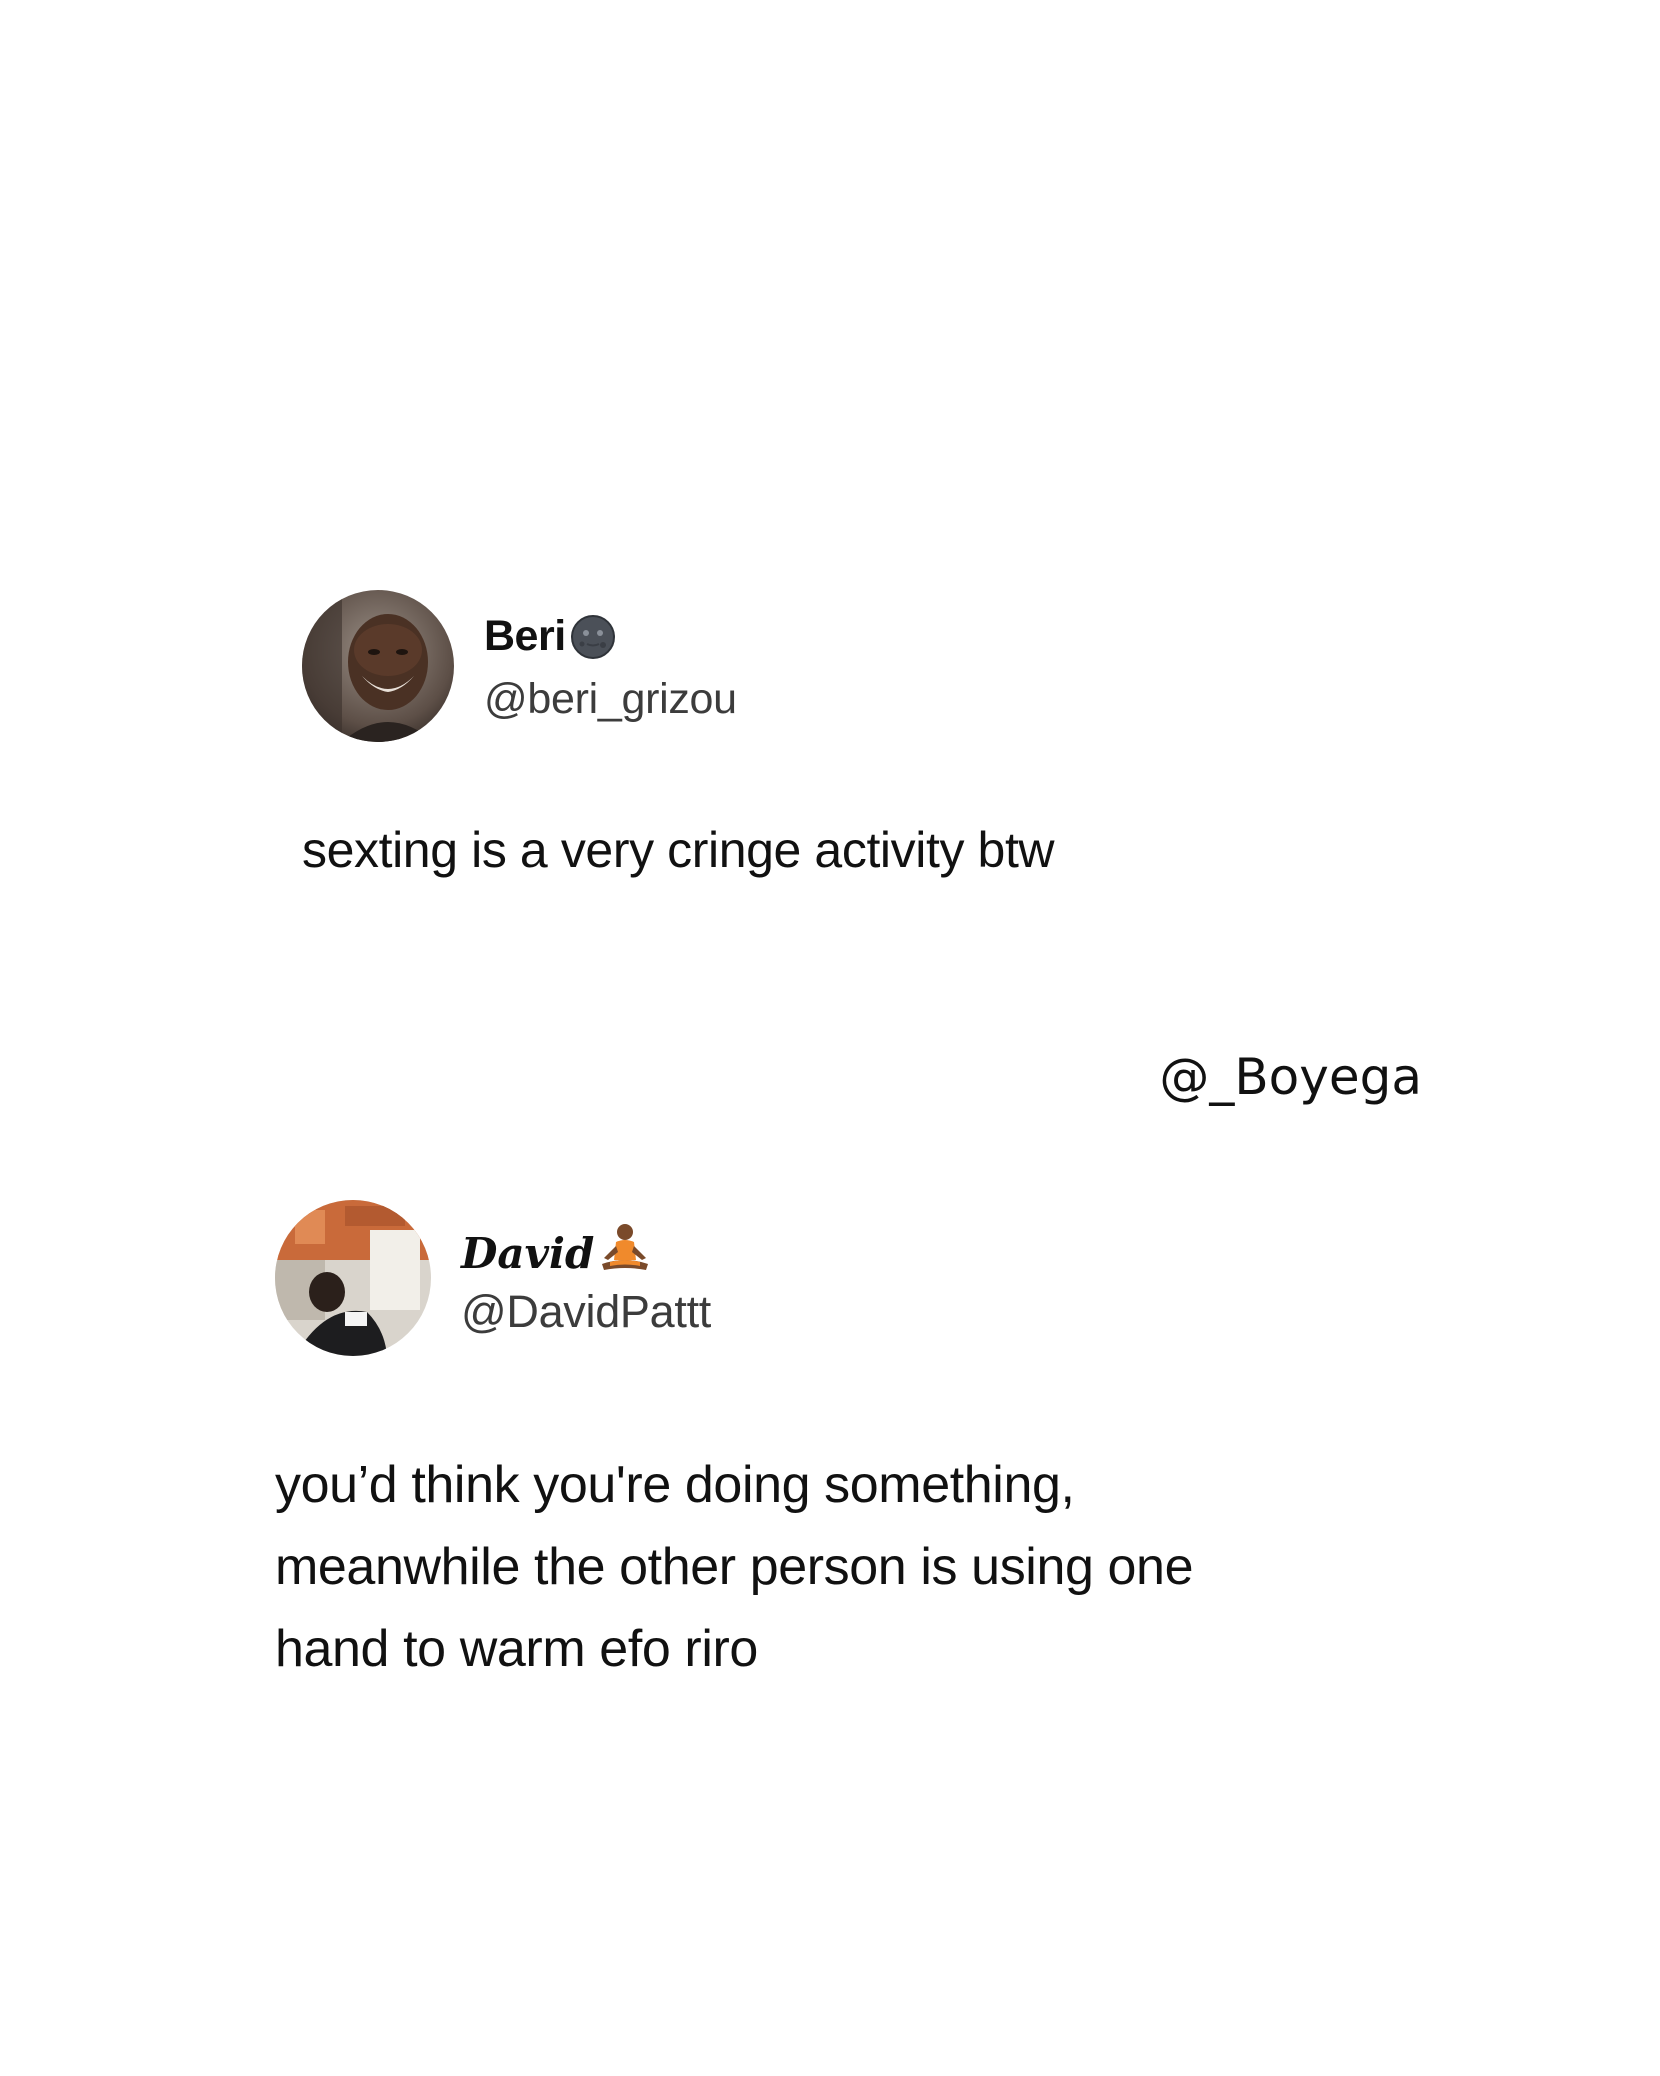 Image resolution: width=1660 pixels, height=2076 pixels. Describe the element at coordinates (516, 1649) in the screenshot. I see `tweet-text-line: hand to warm efo riro` at that location.